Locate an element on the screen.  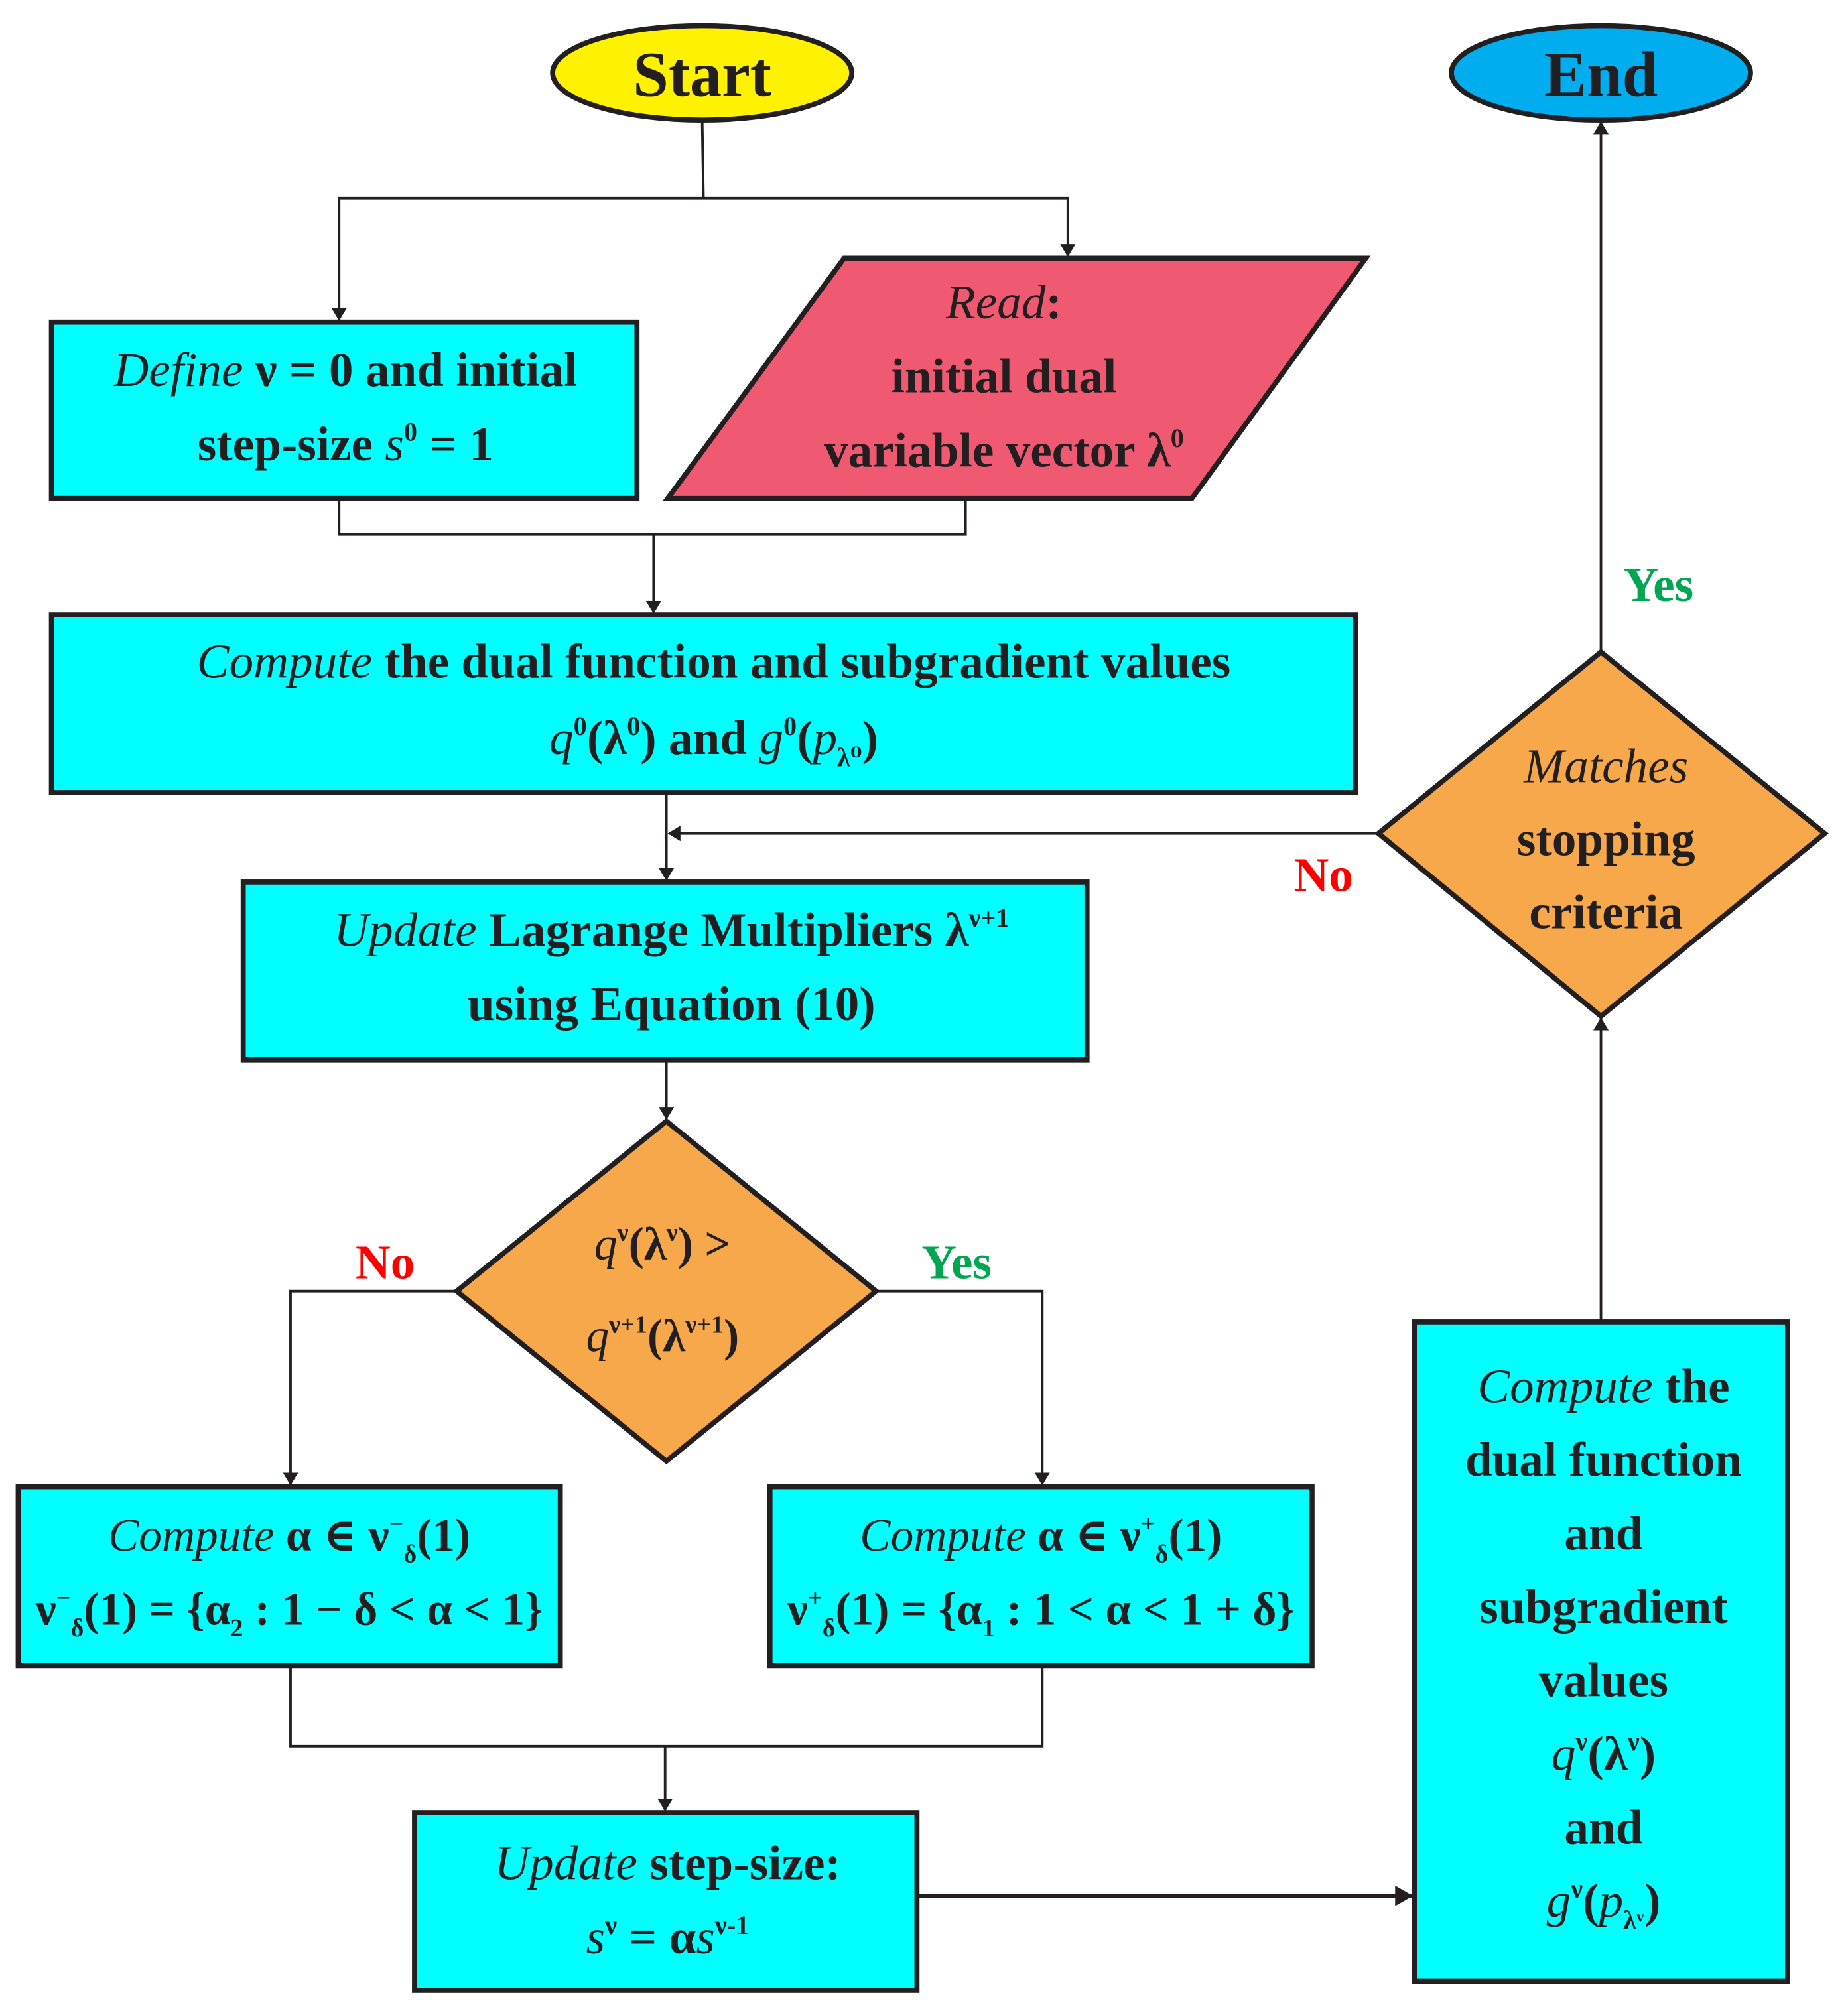
read-text-line: initial dual is located at coordinates (1004, 376).